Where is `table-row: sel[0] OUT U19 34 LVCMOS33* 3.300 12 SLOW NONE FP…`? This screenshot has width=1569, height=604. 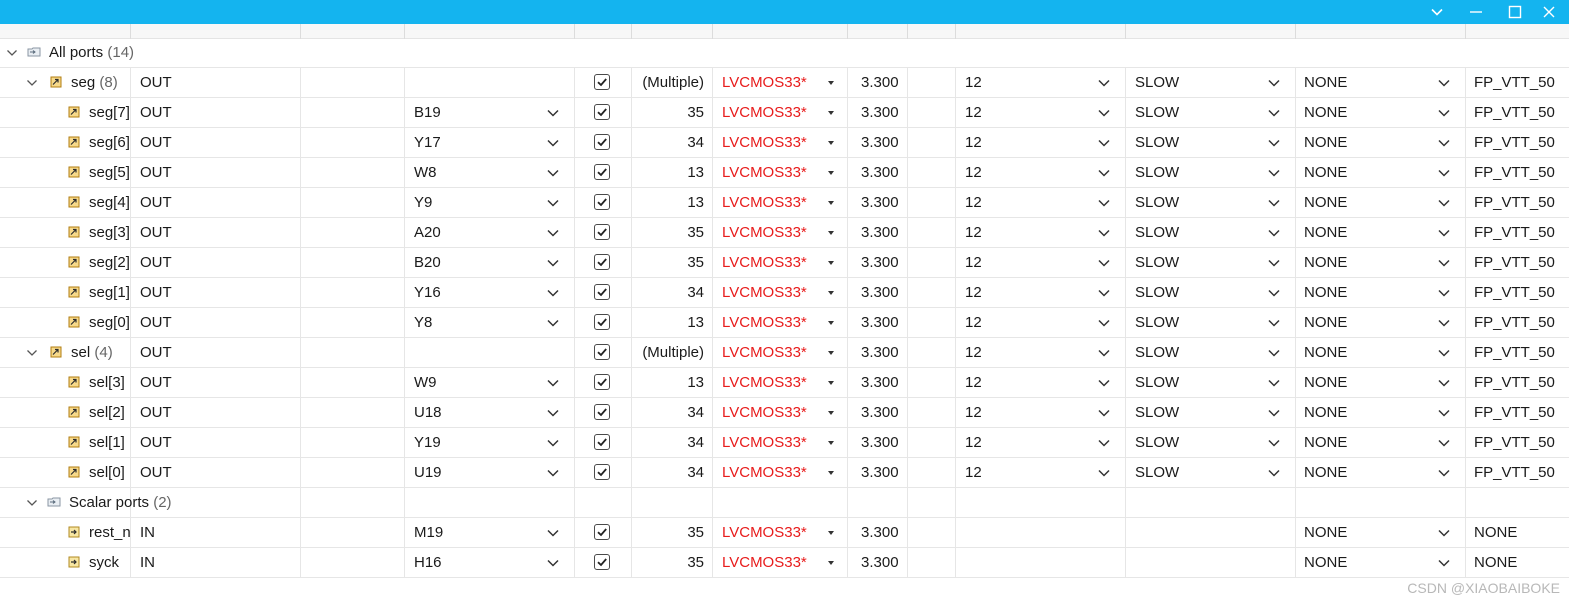 table-row: sel[0] OUT U19 34 LVCMOS33* 3.300 12 SLOW NONE FP… is located at coordinates (784, 473).